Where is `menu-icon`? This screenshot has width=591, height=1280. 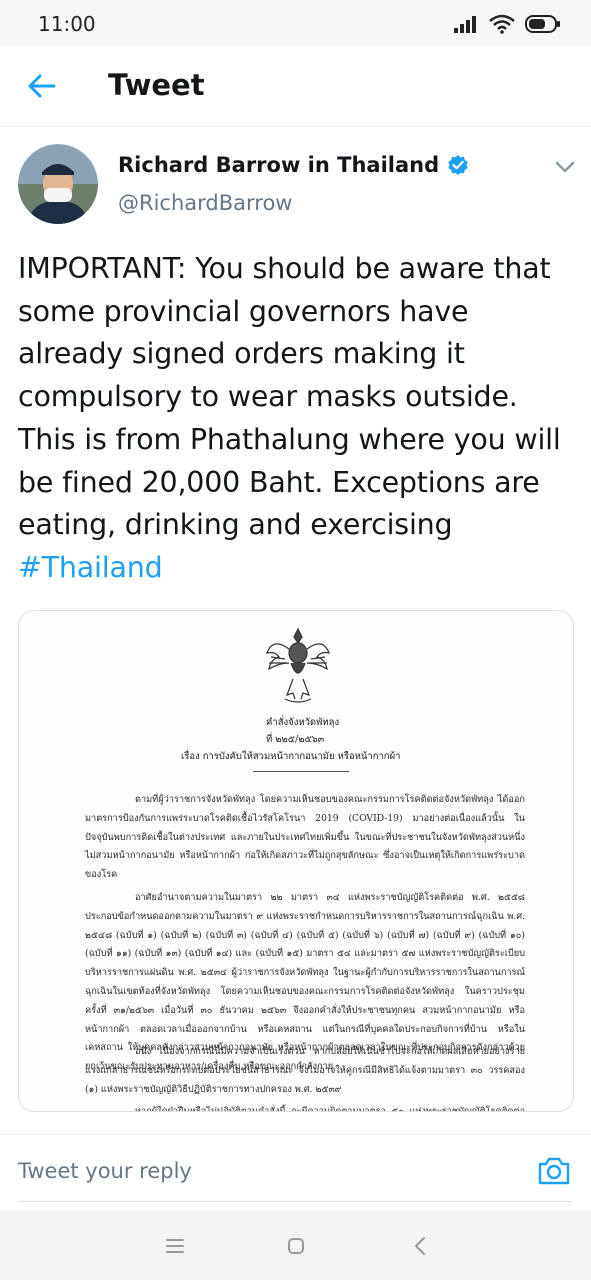
menu-icon is located at coordinates (175, 1246).